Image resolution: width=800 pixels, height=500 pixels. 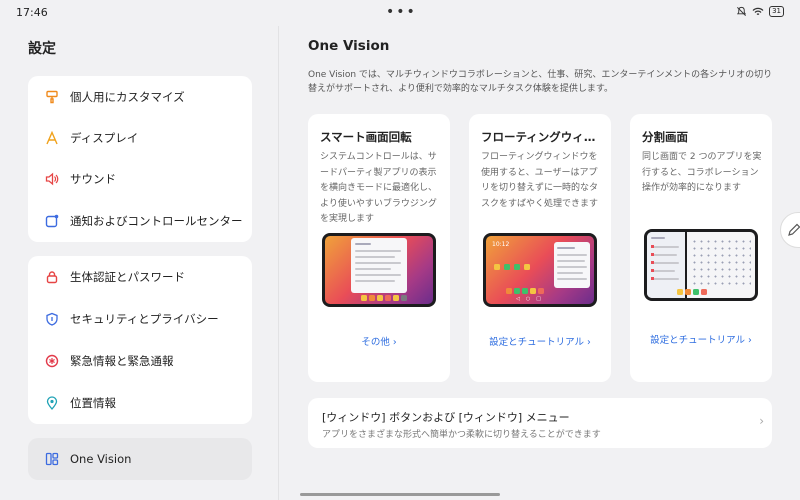 I want to click on location-icon, so click(x=52, y=403).